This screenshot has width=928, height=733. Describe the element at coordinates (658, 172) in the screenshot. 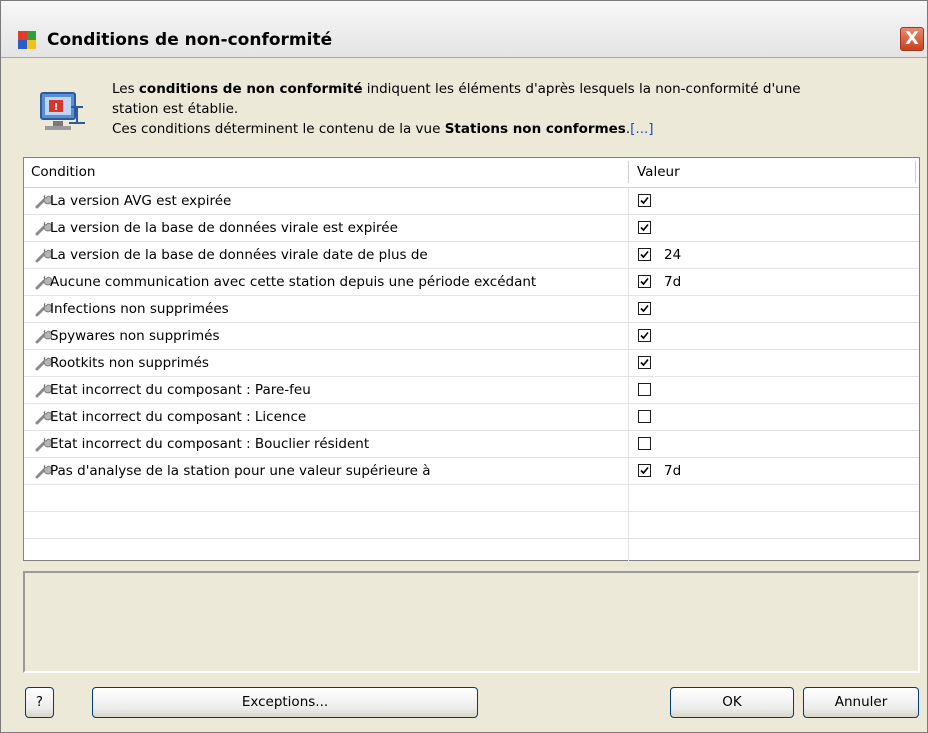

I see `column-header-value: Valeur` at that location.